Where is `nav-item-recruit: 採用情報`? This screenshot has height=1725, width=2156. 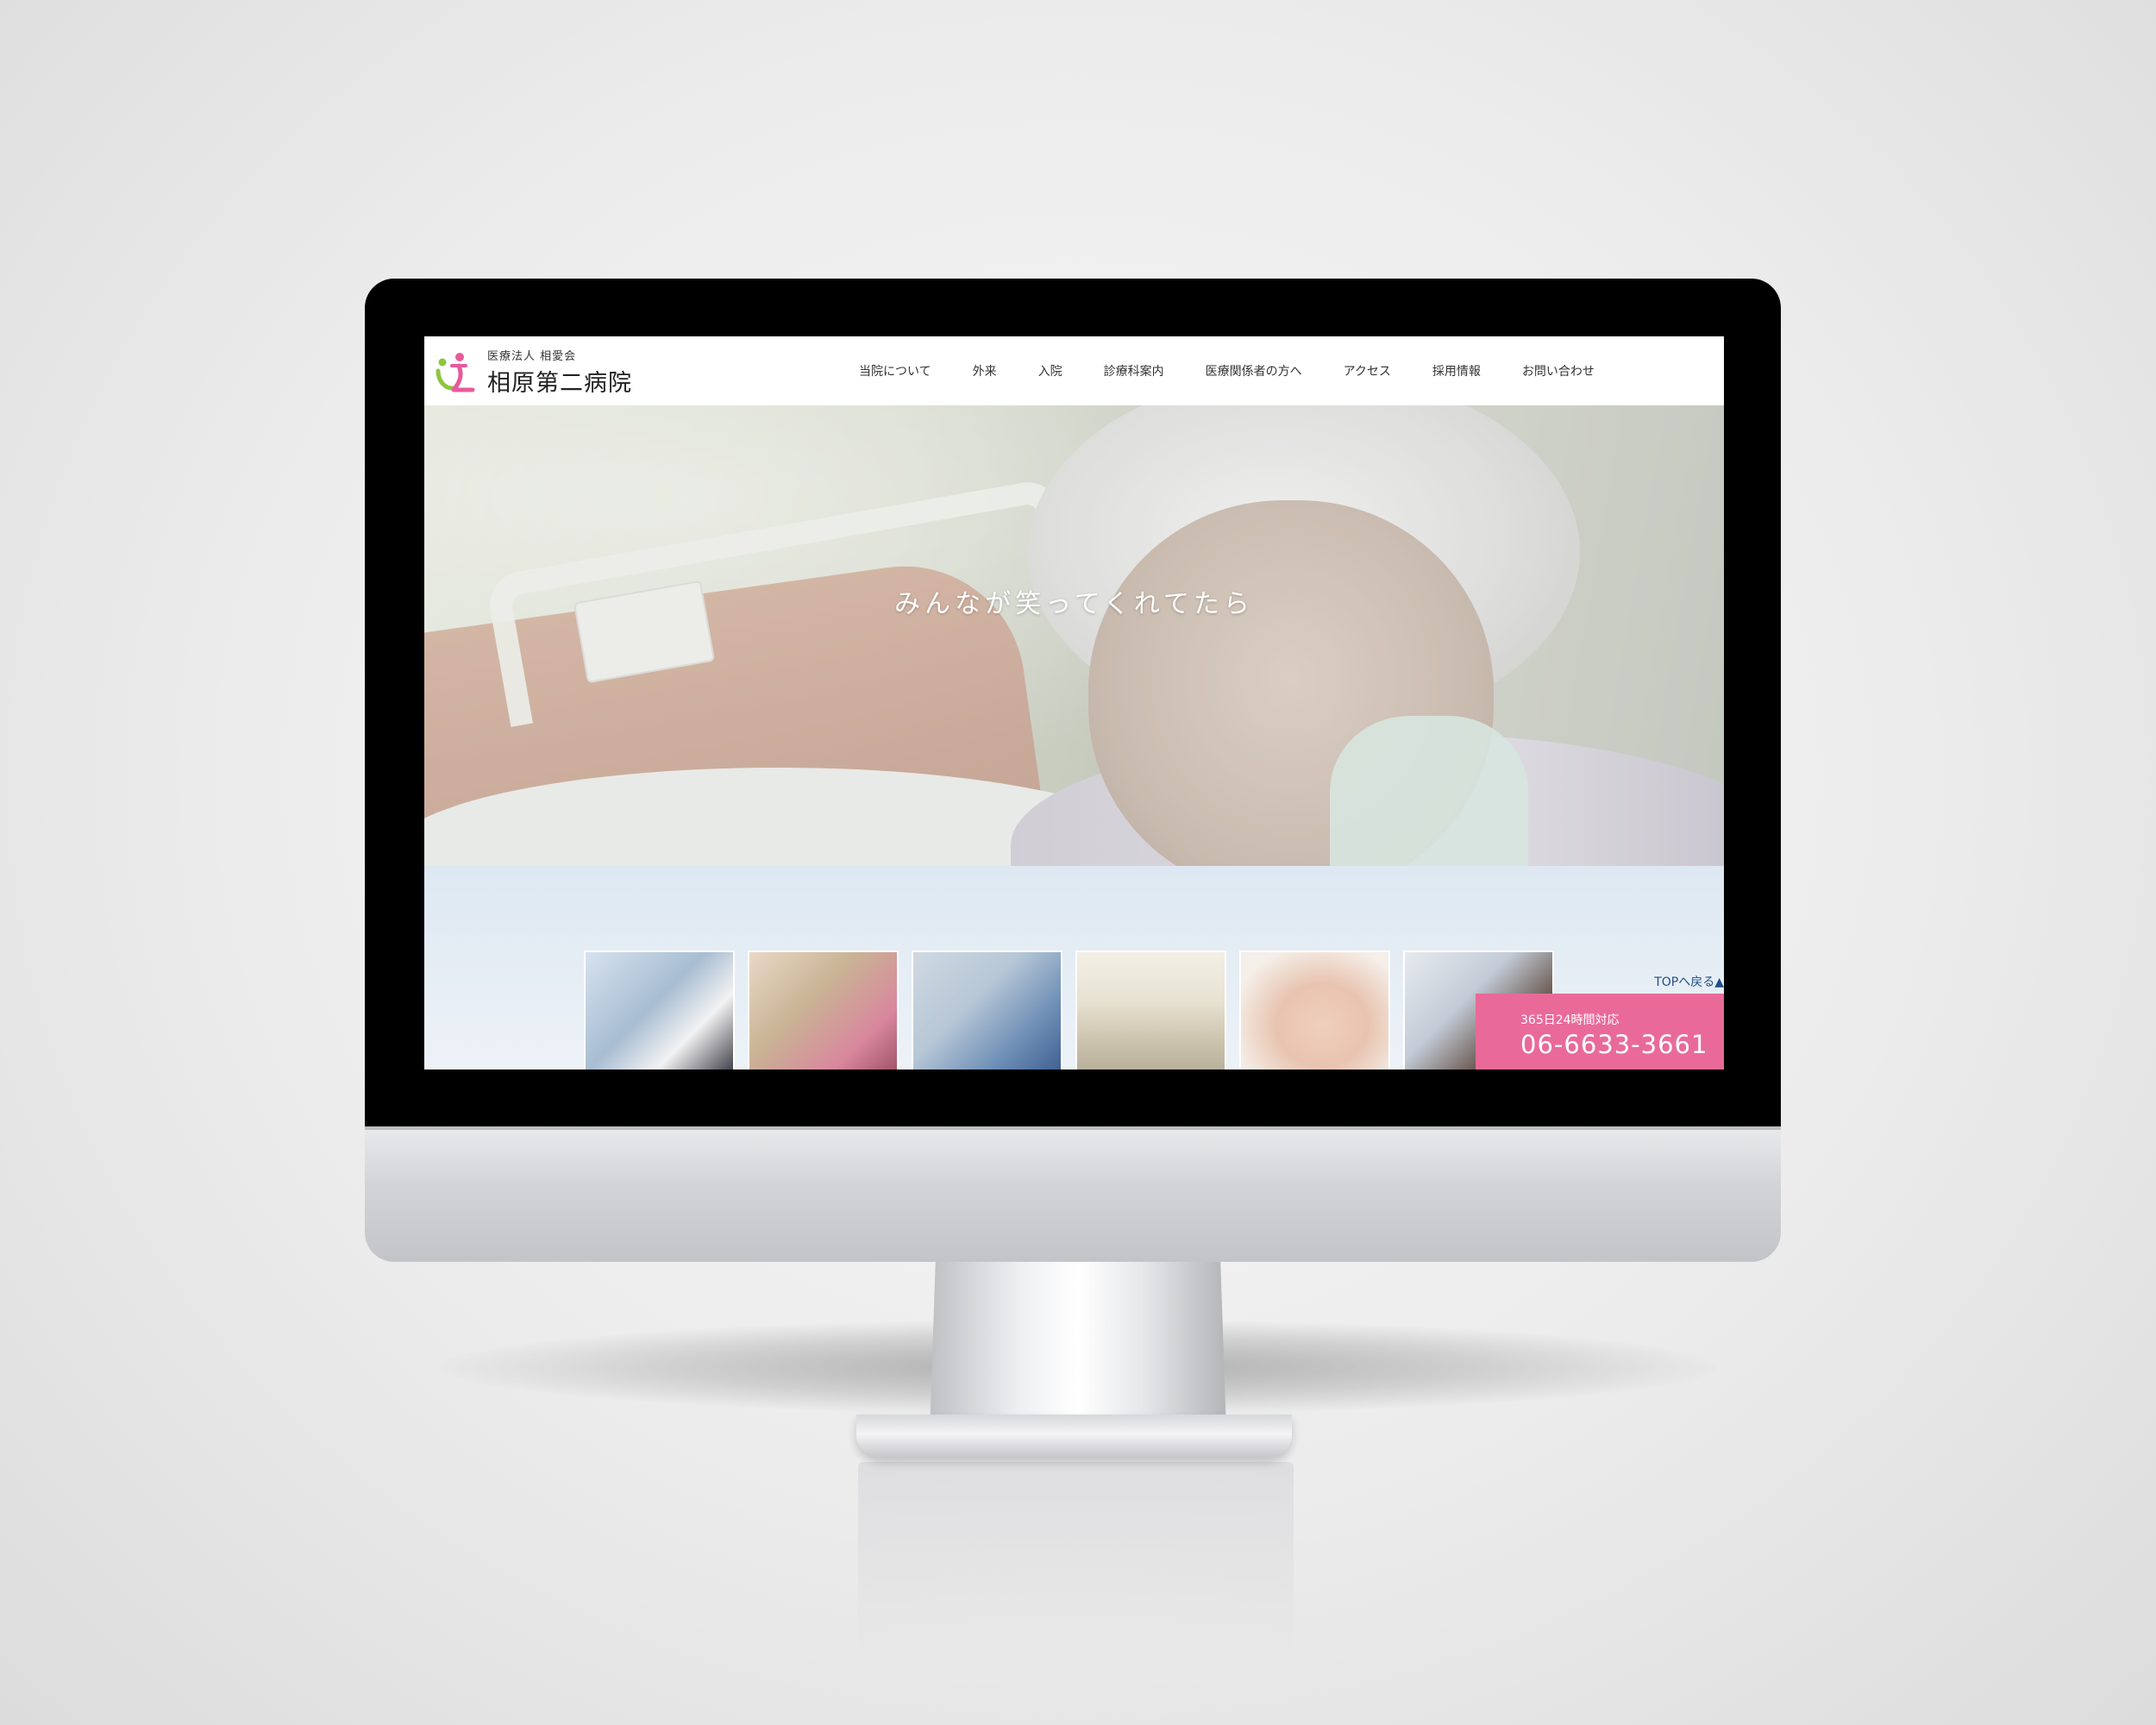 nav-item-recruit: 採用情報 is located at coordinates (1456, 371).